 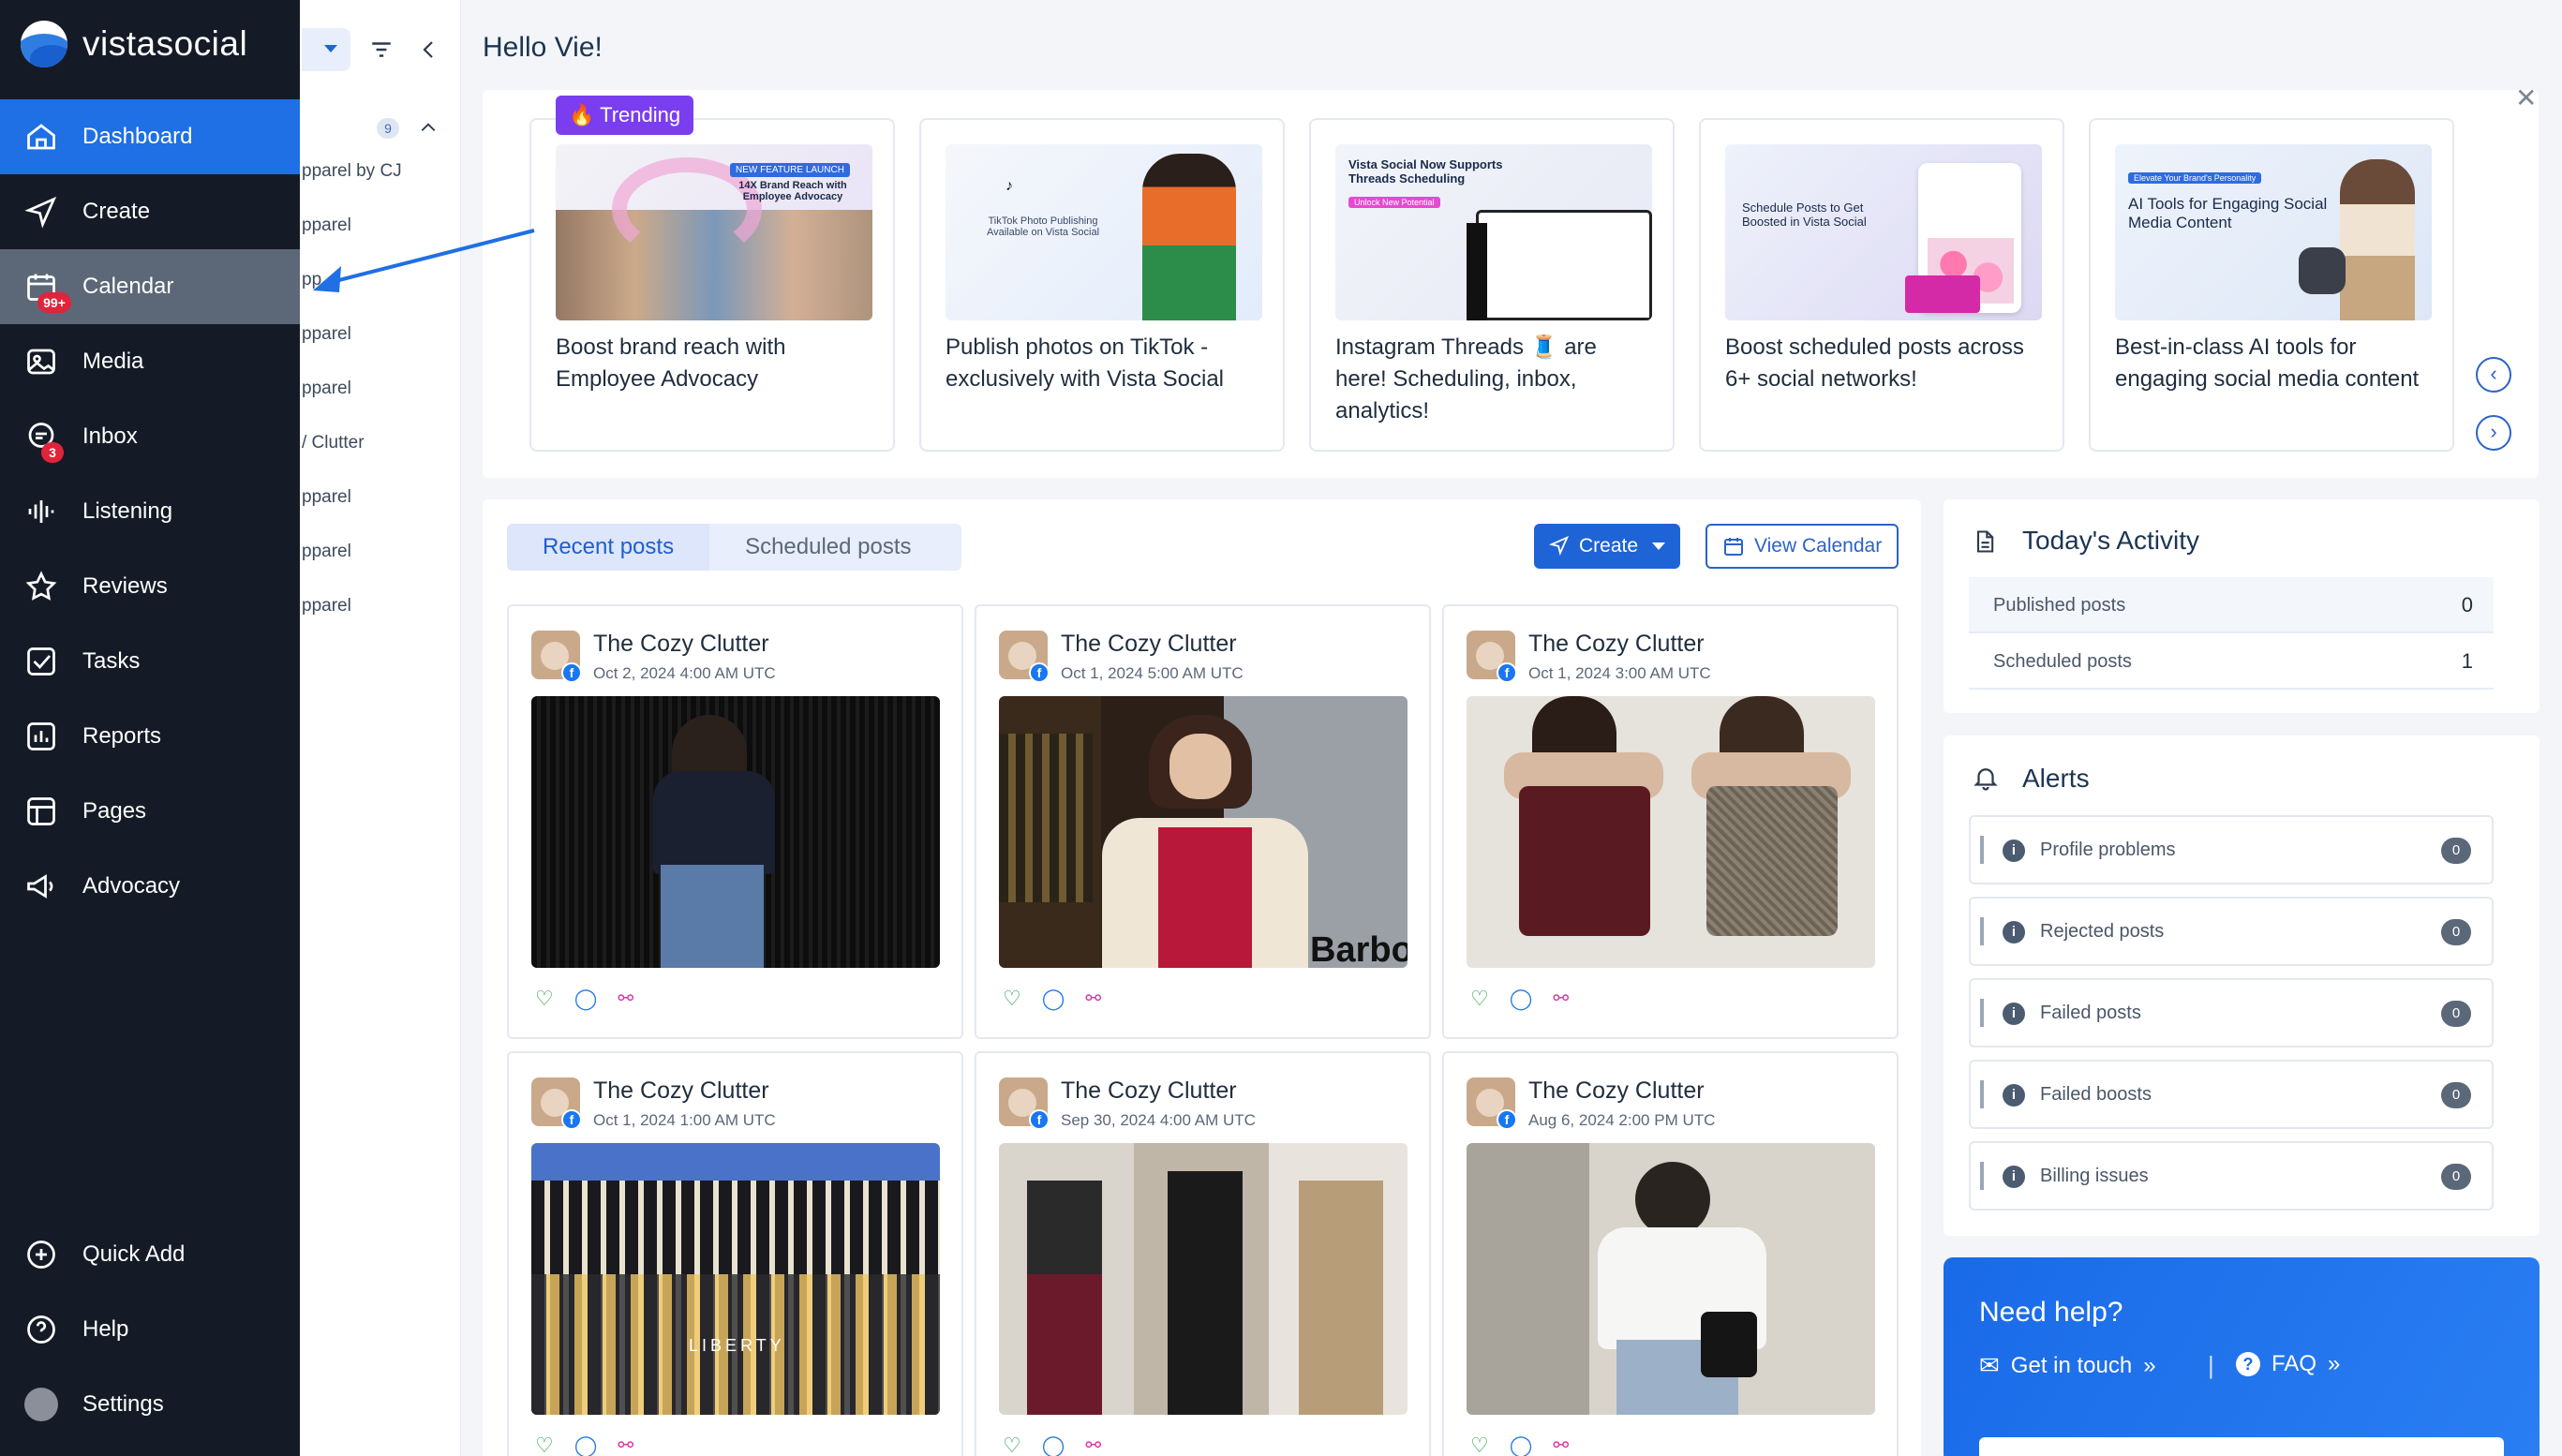 What do you see at coordinates (424, 260) in the screenshot?
I see `annotation-arrow` at bounding box center [424, 260].